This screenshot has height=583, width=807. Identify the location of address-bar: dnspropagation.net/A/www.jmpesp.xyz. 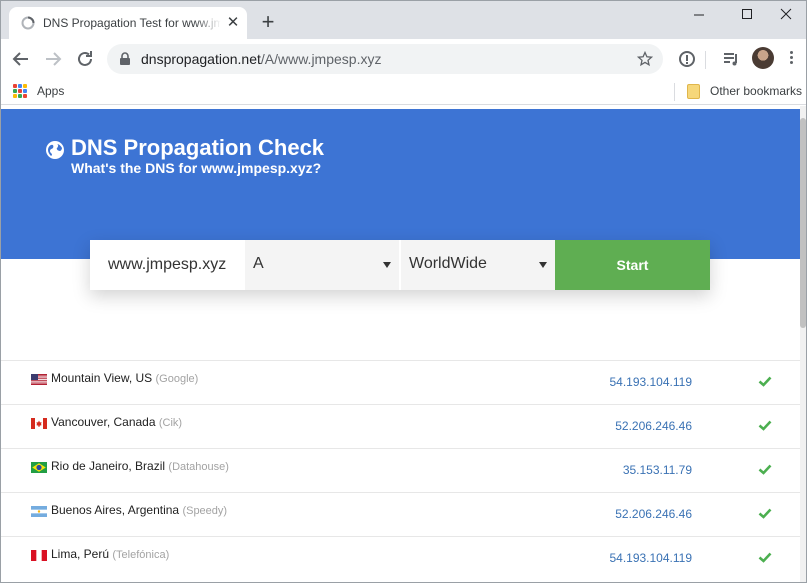
(385, 59).